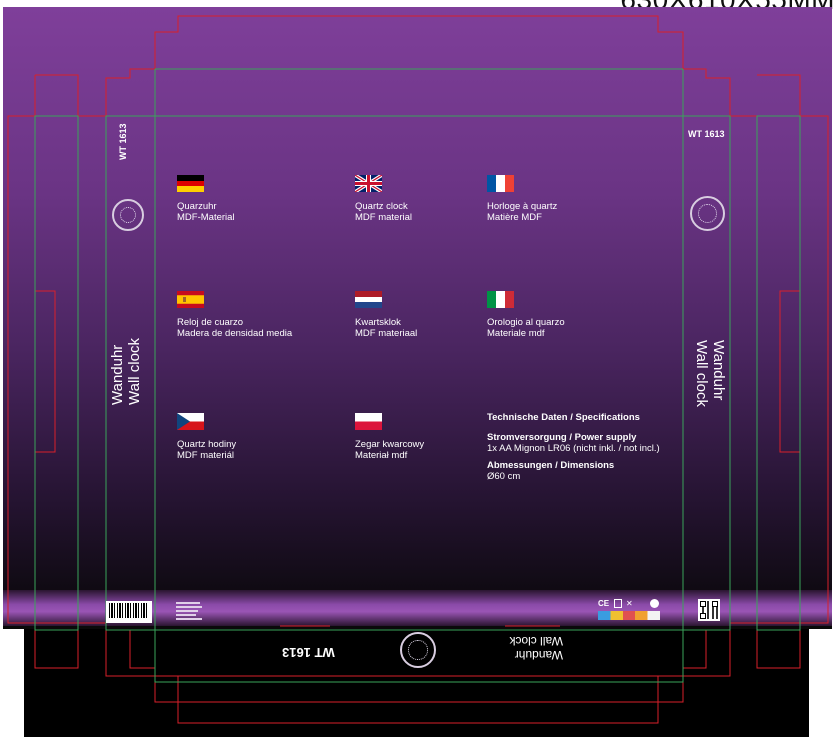 The image size is (835, 737). What do you see at coordinates (504, 476) in the screenshot?
I see `dimensions-value: Ø60 cm` at bounding box center [504, 476].